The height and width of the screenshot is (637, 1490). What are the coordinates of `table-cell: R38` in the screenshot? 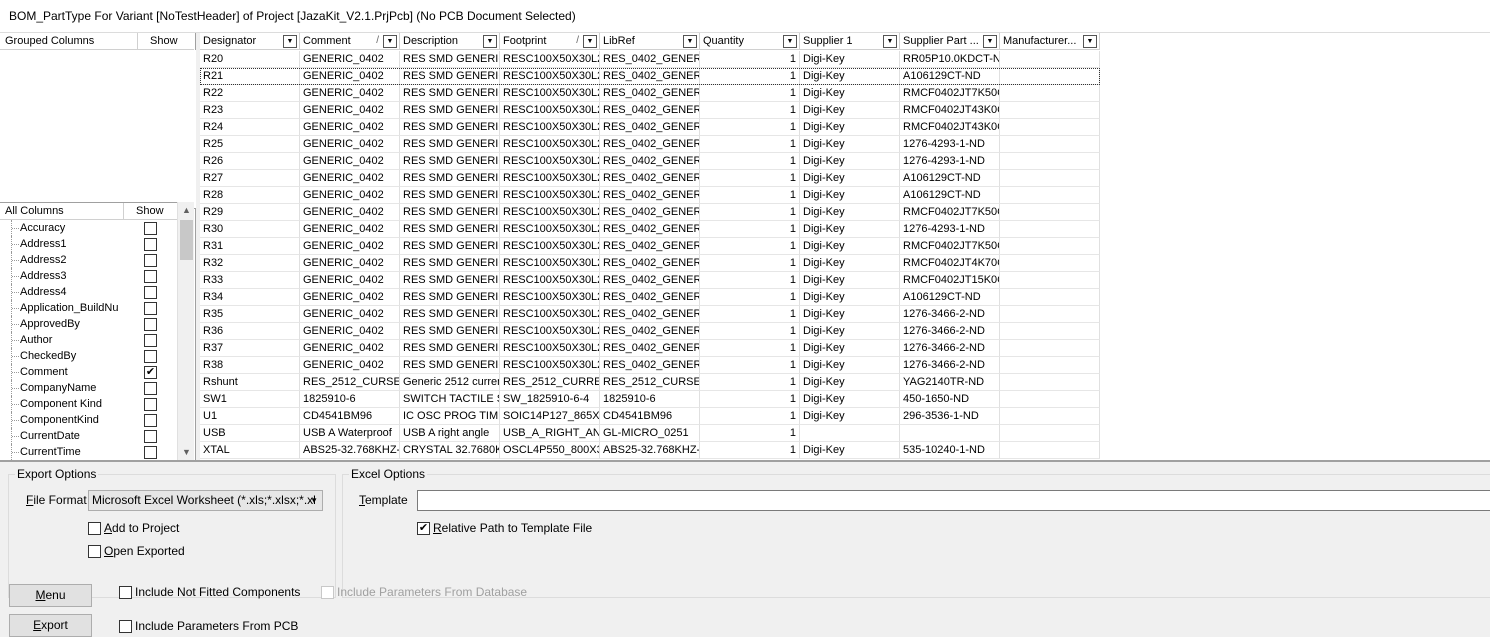 It's located at (250, 365).